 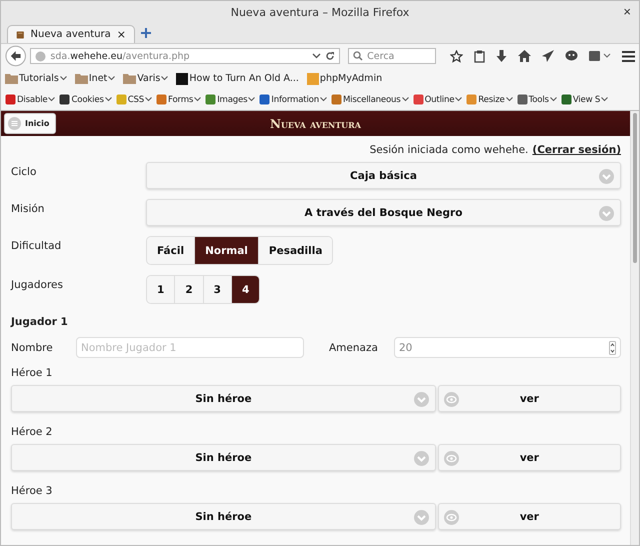 What do you see at coordinates (524, 56) in the screenshot?
I see `home-icon` at bounding box center [524, 56].